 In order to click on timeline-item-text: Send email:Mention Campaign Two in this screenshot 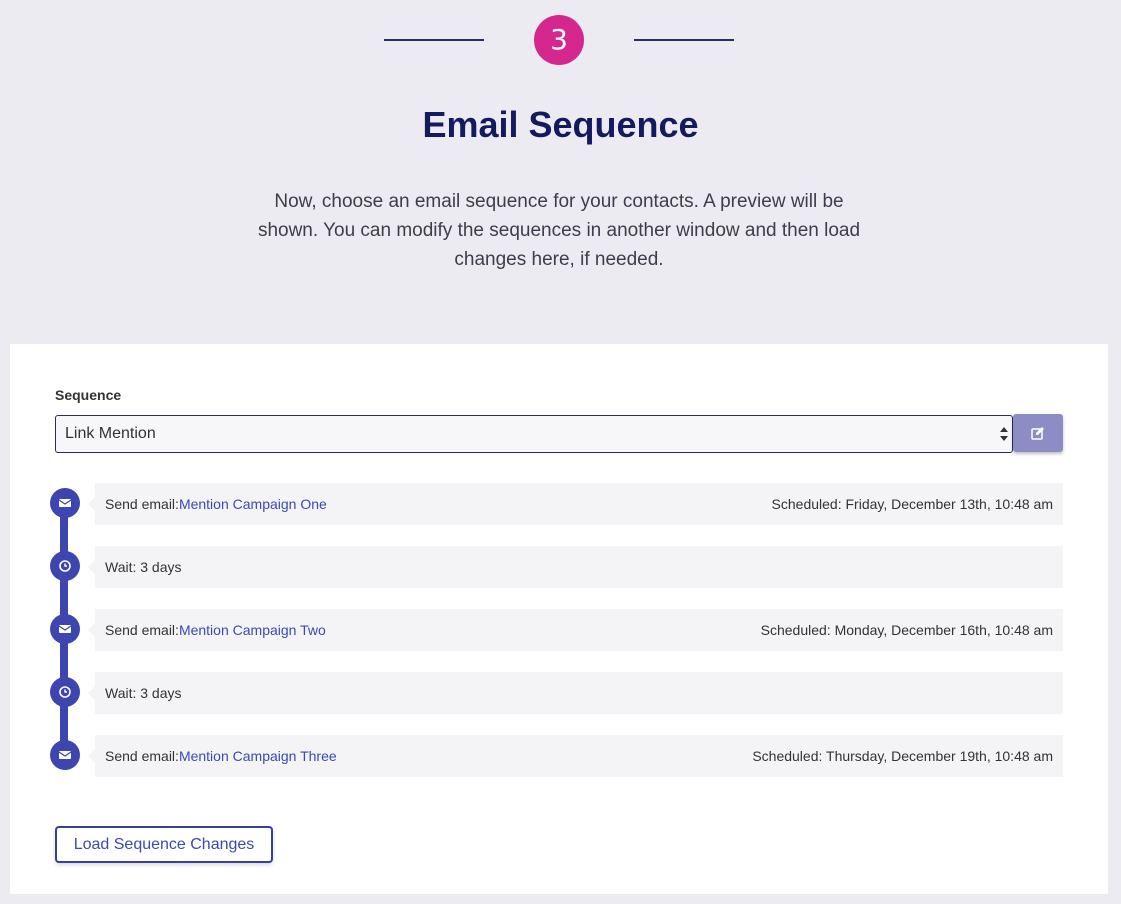, I will do `click(215, 630)`.